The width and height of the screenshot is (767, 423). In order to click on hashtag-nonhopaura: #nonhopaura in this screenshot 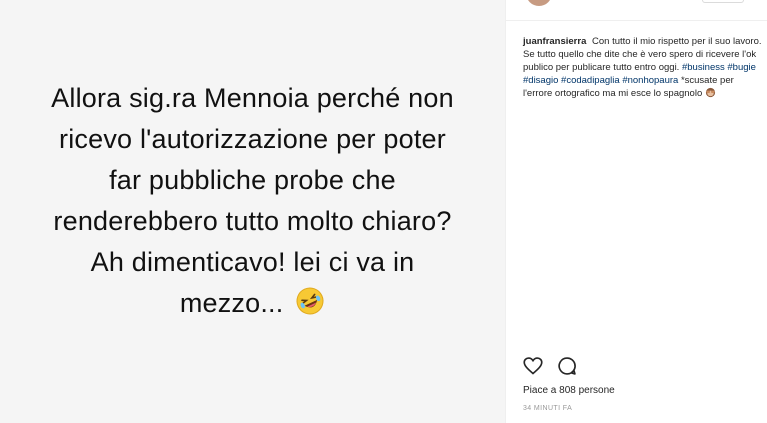, I will do `click(650, 80)`.